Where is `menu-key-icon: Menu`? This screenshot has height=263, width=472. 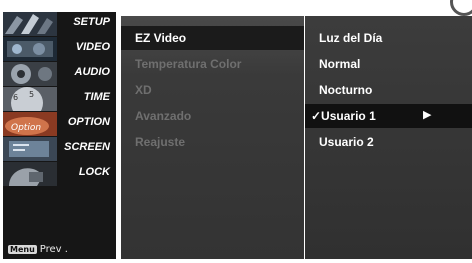
menu-key-icon: Menu is located at coordinates (22, 249).